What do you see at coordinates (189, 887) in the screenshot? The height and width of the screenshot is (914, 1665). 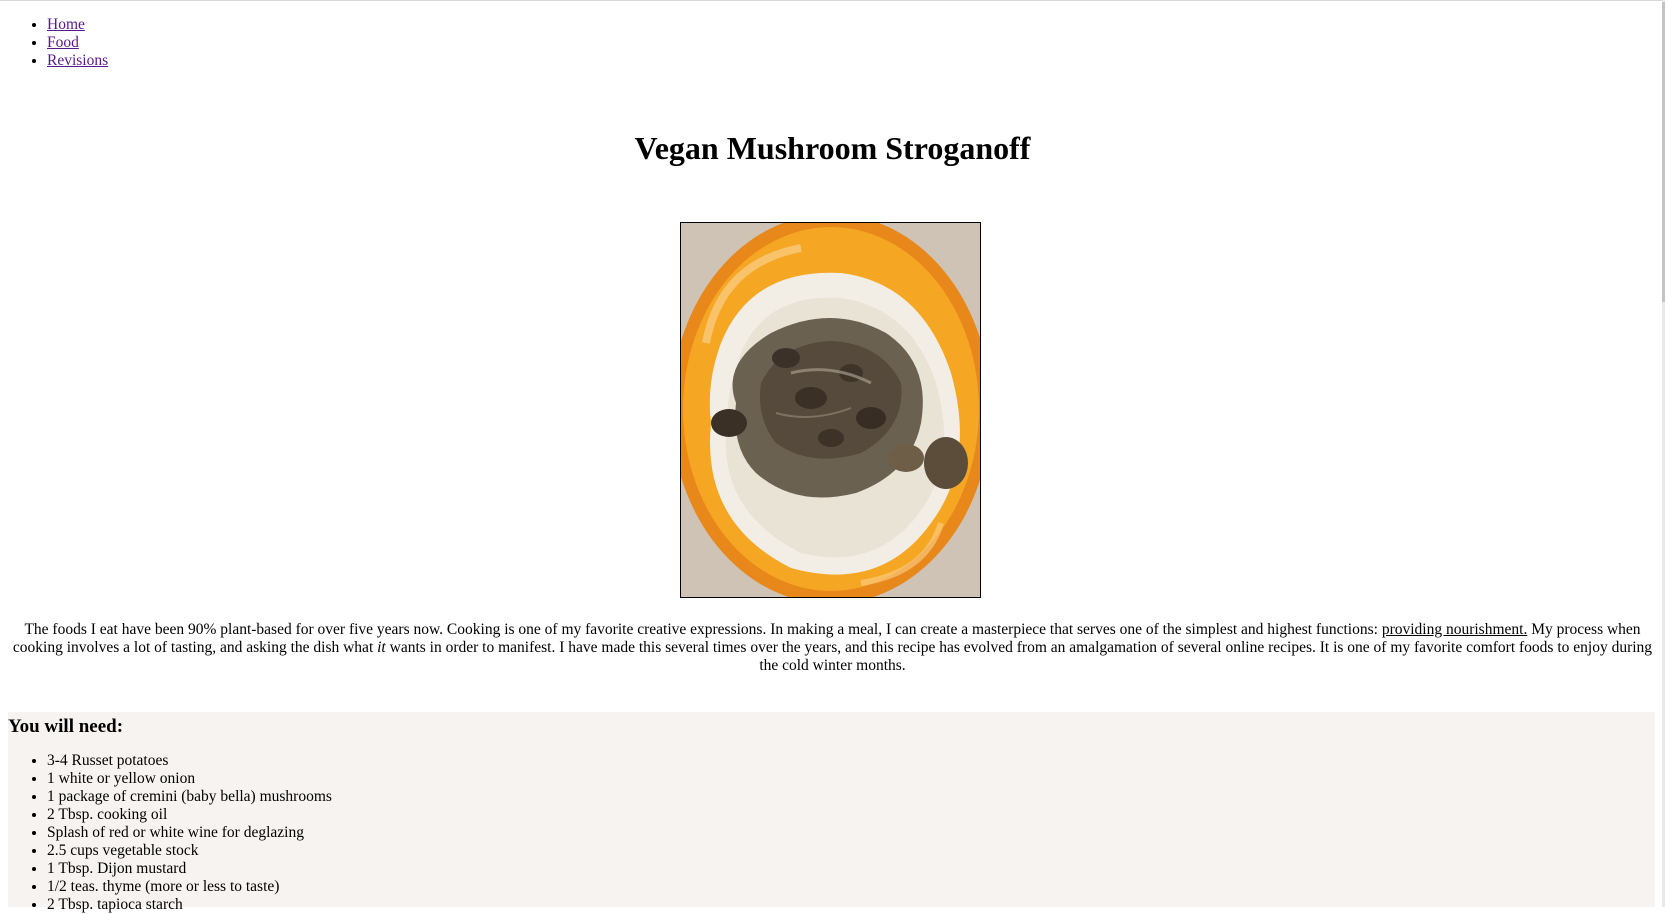 I see `ingredient-item: 1/2 teas. thyme (more or less to taste)` at bounding box center [189, 887].